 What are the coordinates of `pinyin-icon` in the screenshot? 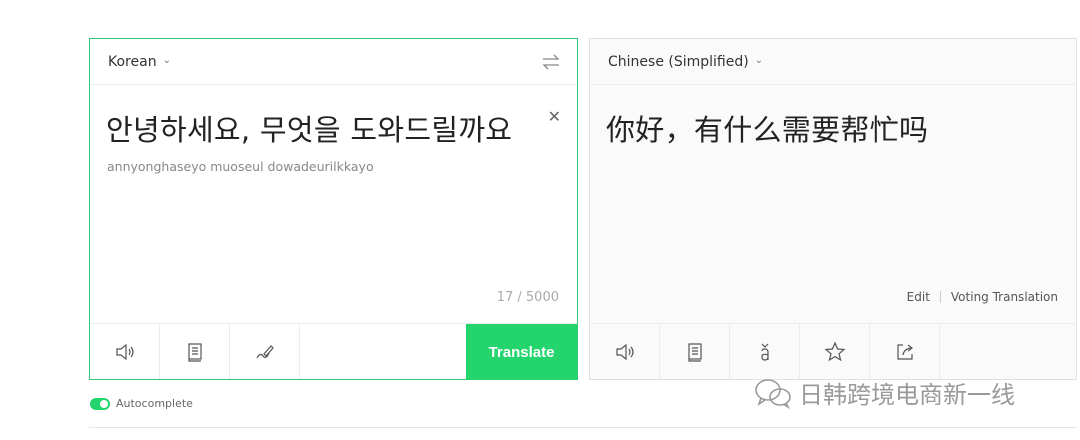 It's located at (765, 351).